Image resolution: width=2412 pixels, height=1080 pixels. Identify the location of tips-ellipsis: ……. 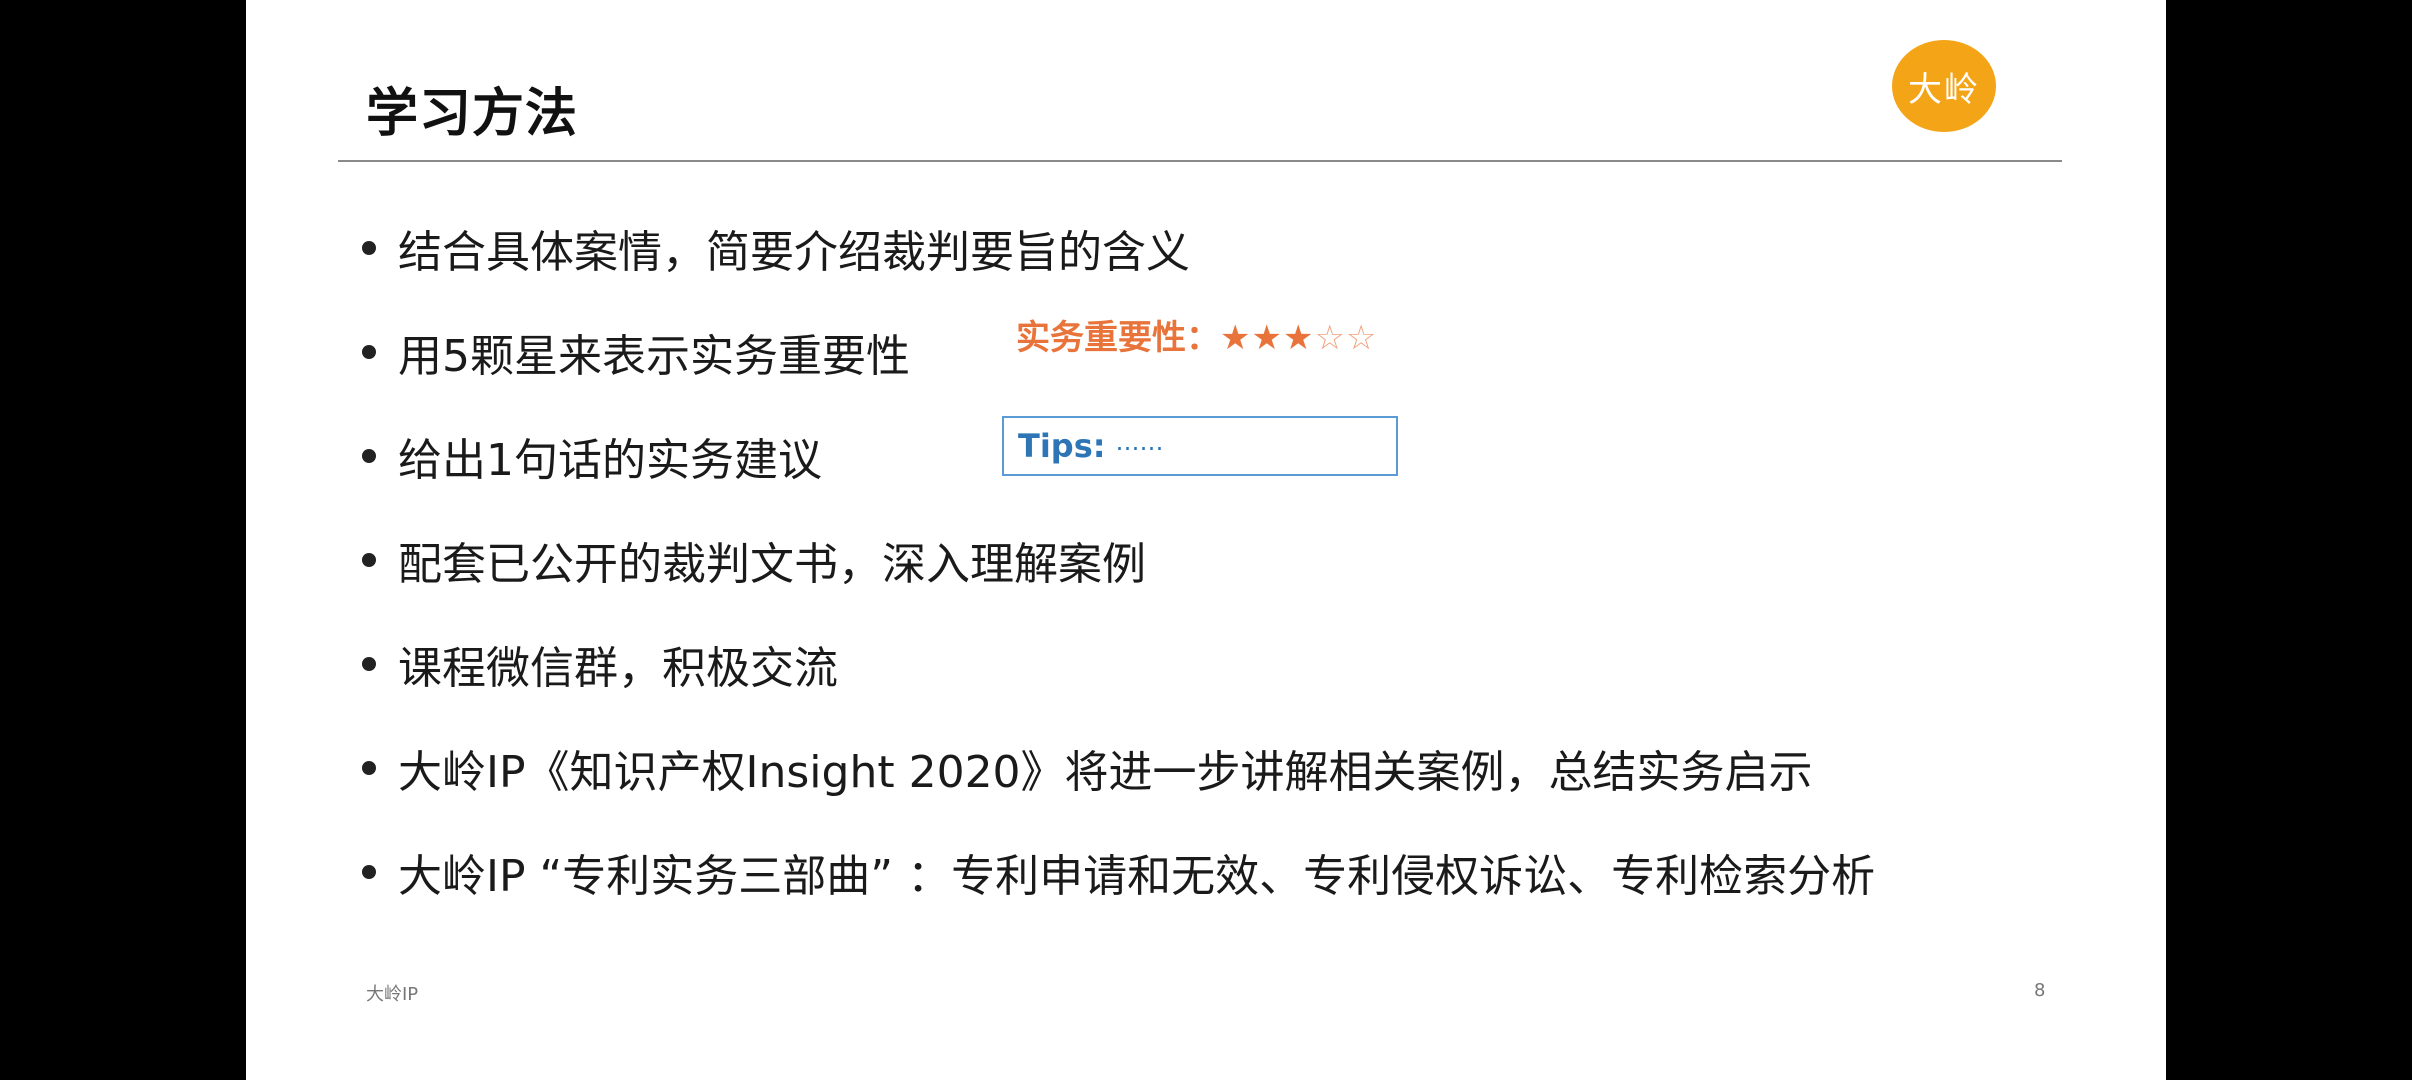
(1139, 442).